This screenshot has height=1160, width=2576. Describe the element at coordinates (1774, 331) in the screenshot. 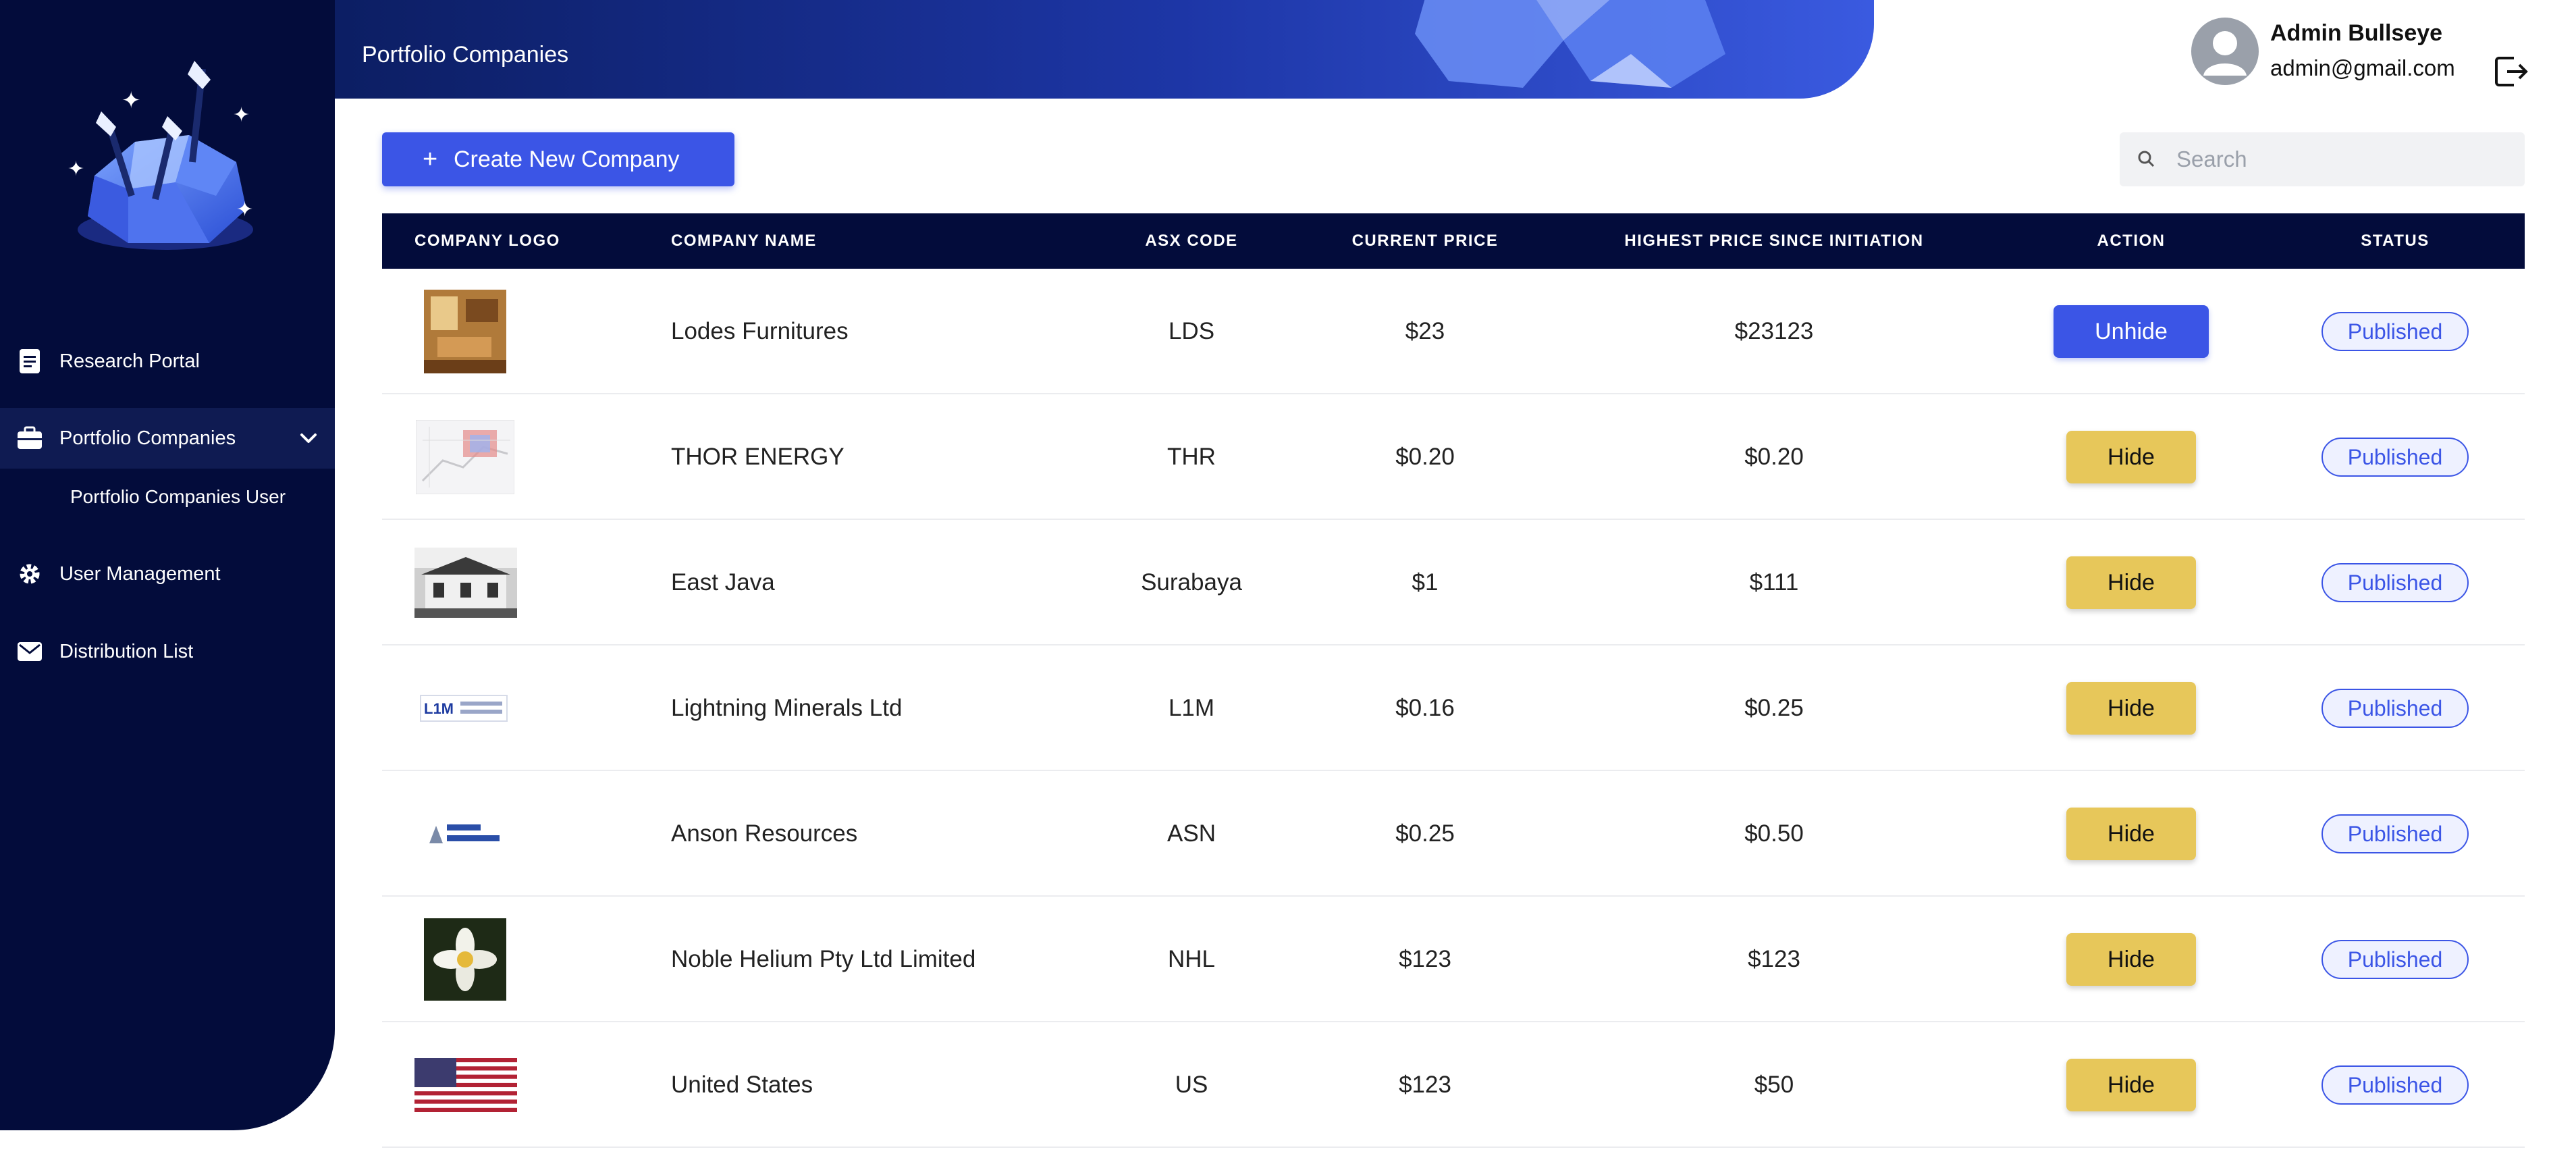

I see `highest-price: $23123` at that location.